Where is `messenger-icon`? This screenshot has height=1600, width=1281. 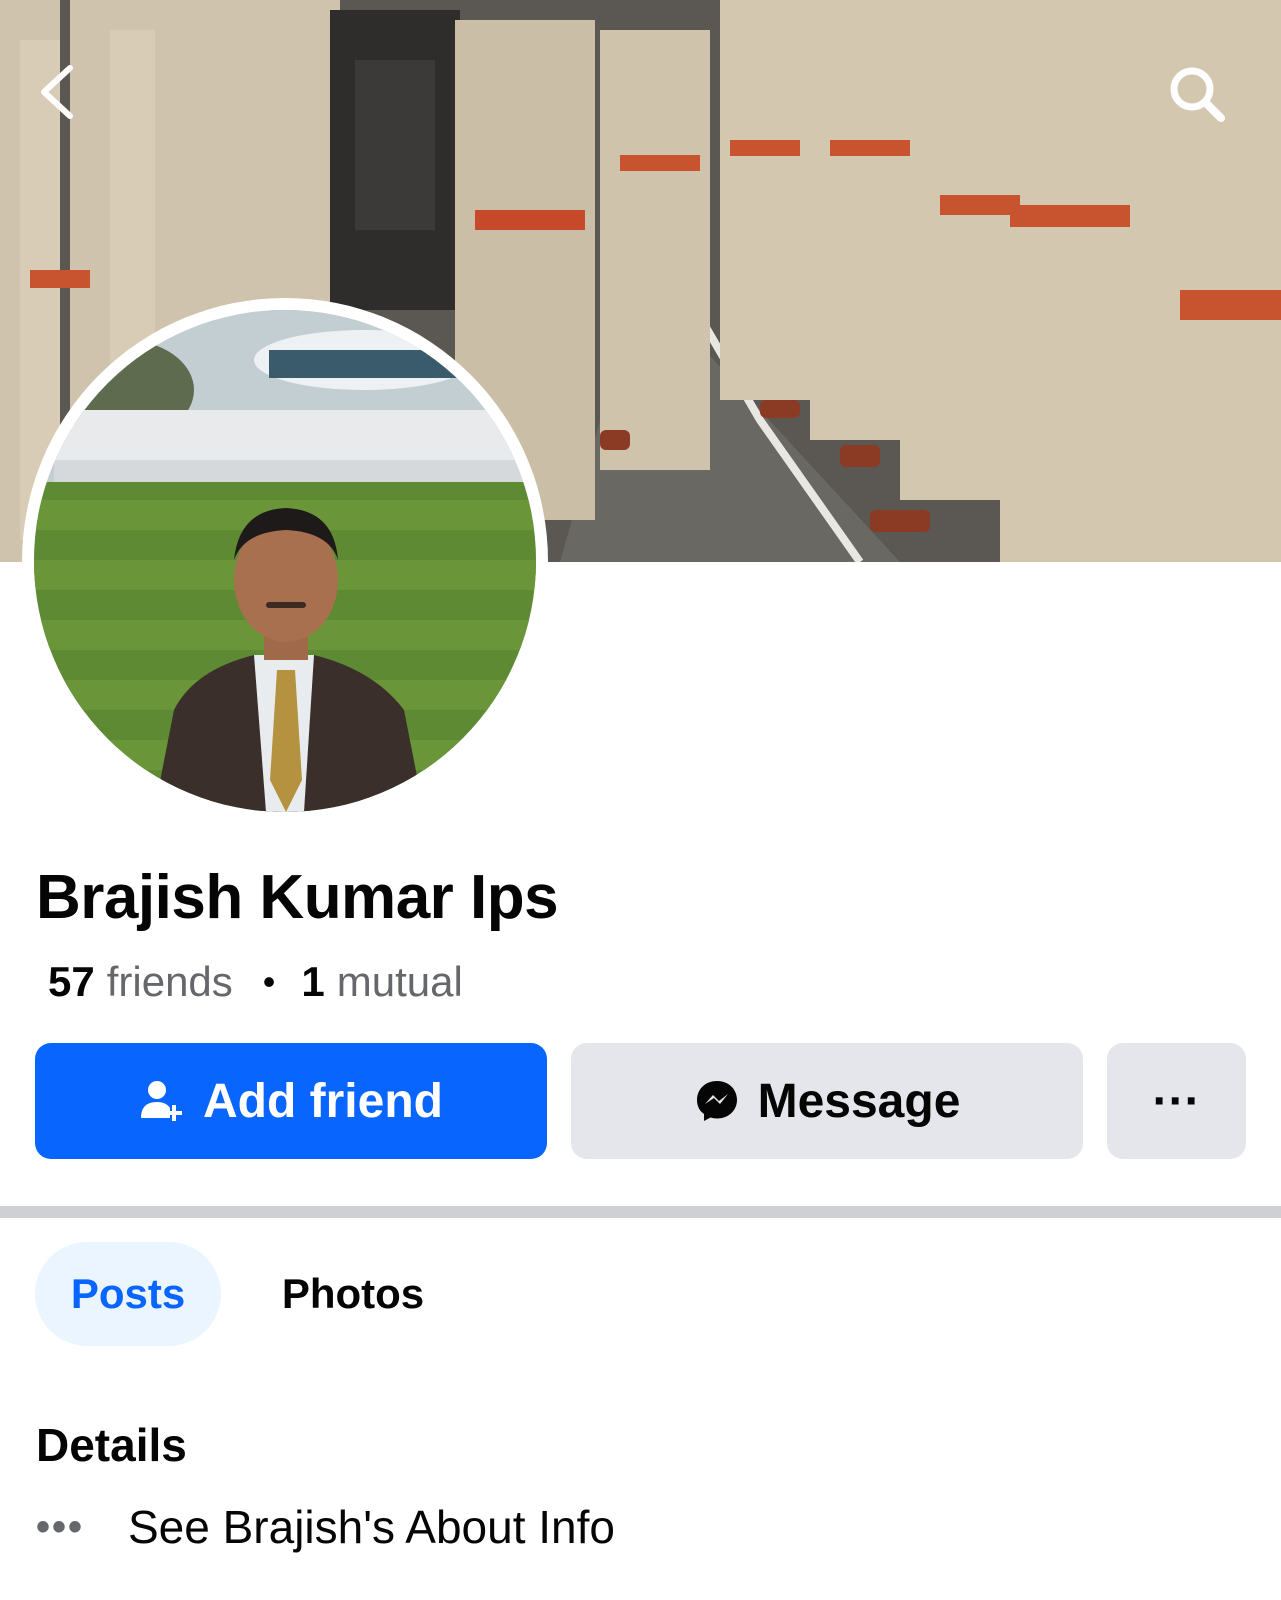 messenger-icon is located at coordinates (717, 1101).